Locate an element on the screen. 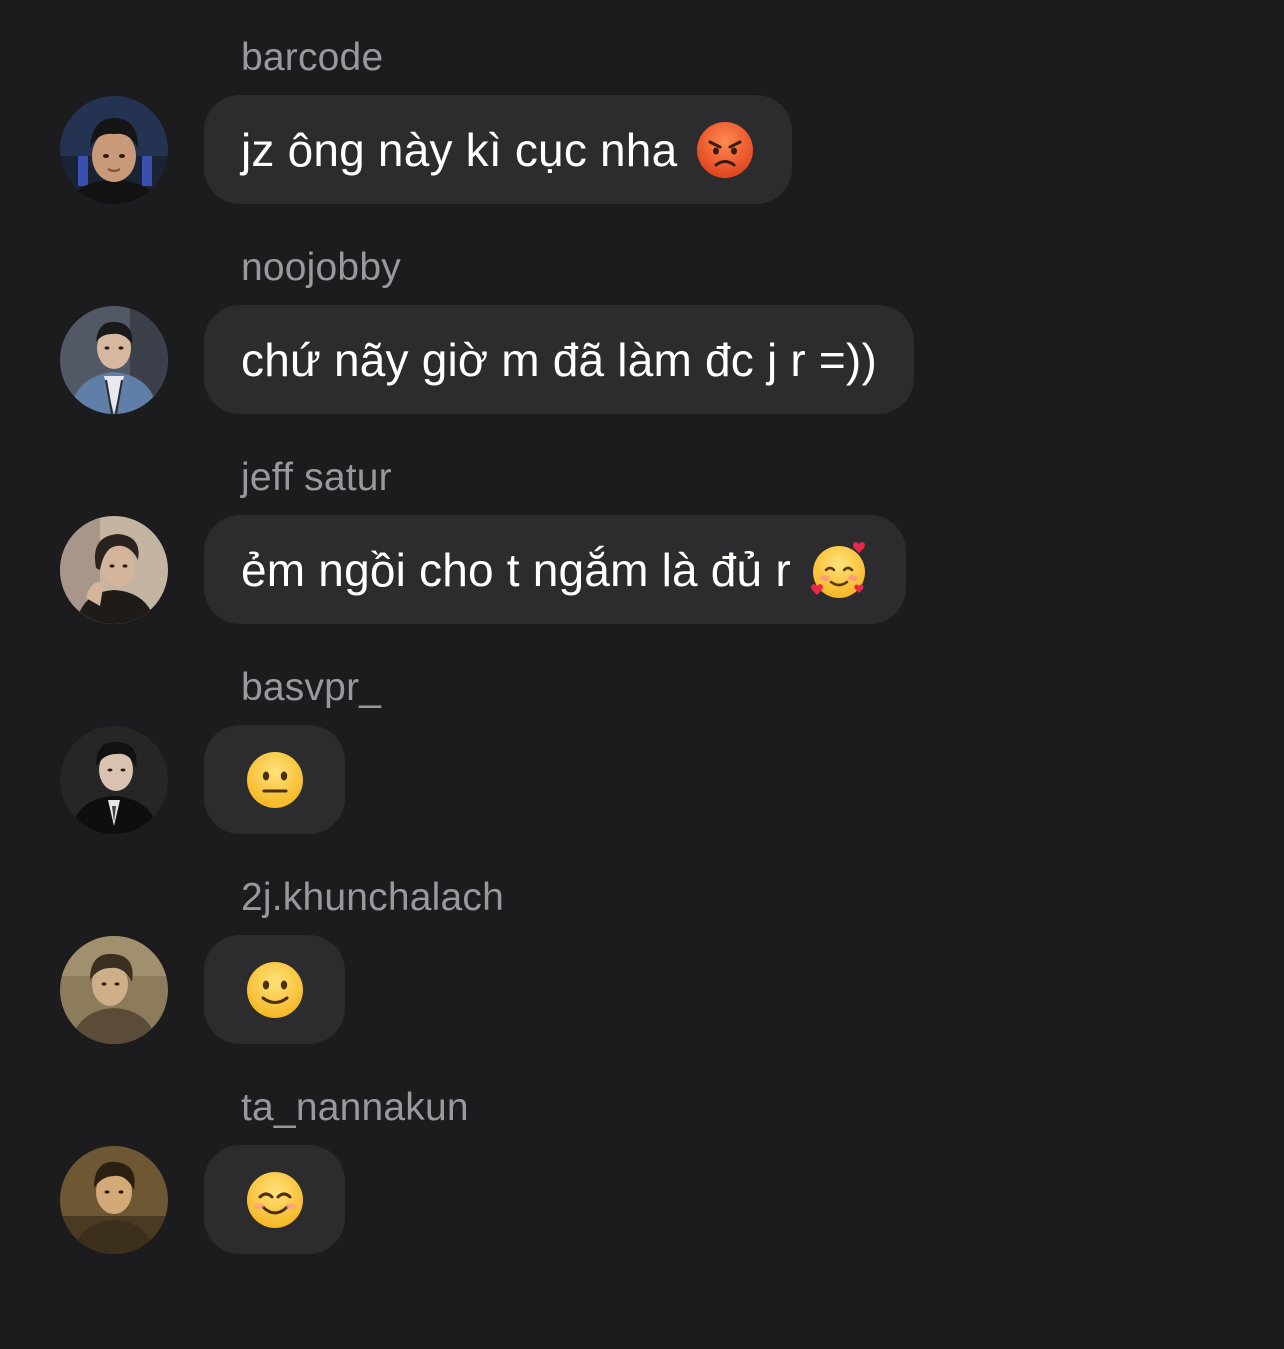  message-bubble: jz ông này kì cục nha is located at coordinates (498, 149).